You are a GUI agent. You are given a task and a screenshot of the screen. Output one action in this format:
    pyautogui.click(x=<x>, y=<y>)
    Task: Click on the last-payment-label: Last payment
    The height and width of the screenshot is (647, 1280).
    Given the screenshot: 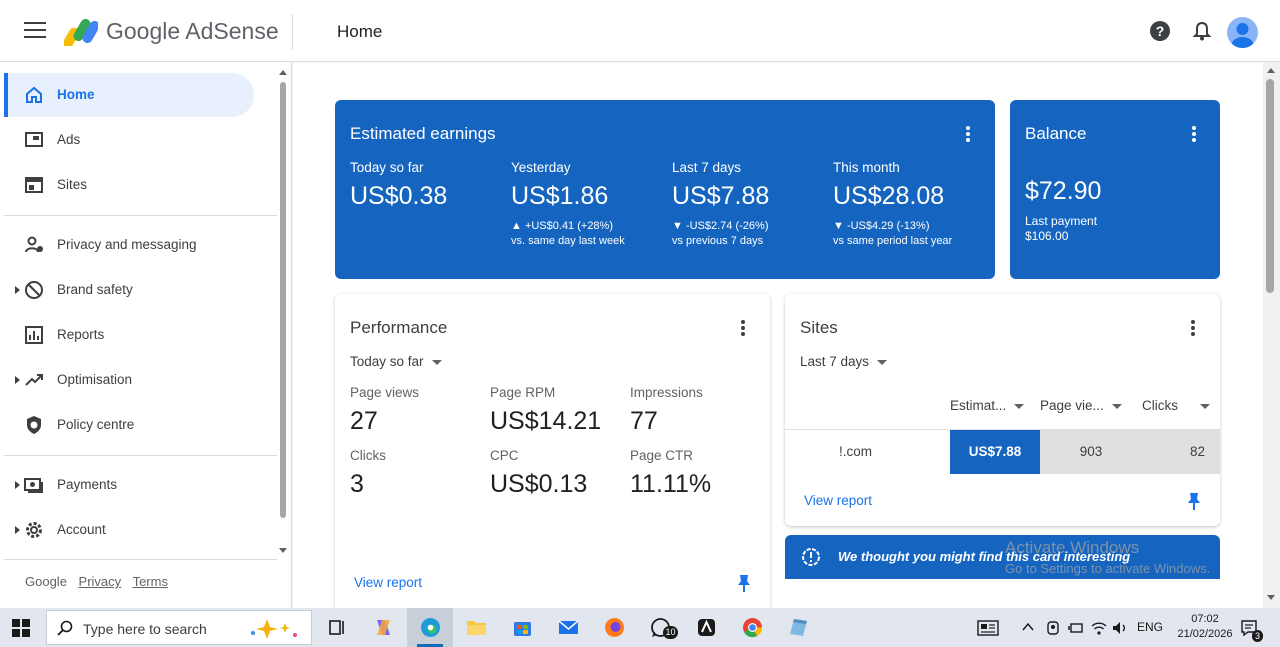 What is the action you would take?
    pyautogui.click(x=1061, y=221)
    